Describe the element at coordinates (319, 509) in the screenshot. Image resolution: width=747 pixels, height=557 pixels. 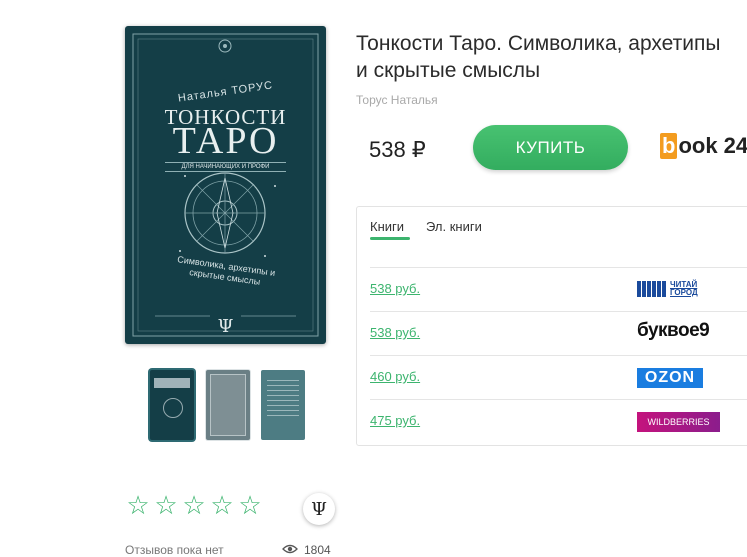
I see `publisher-logo-icon: Ψ` at that location.